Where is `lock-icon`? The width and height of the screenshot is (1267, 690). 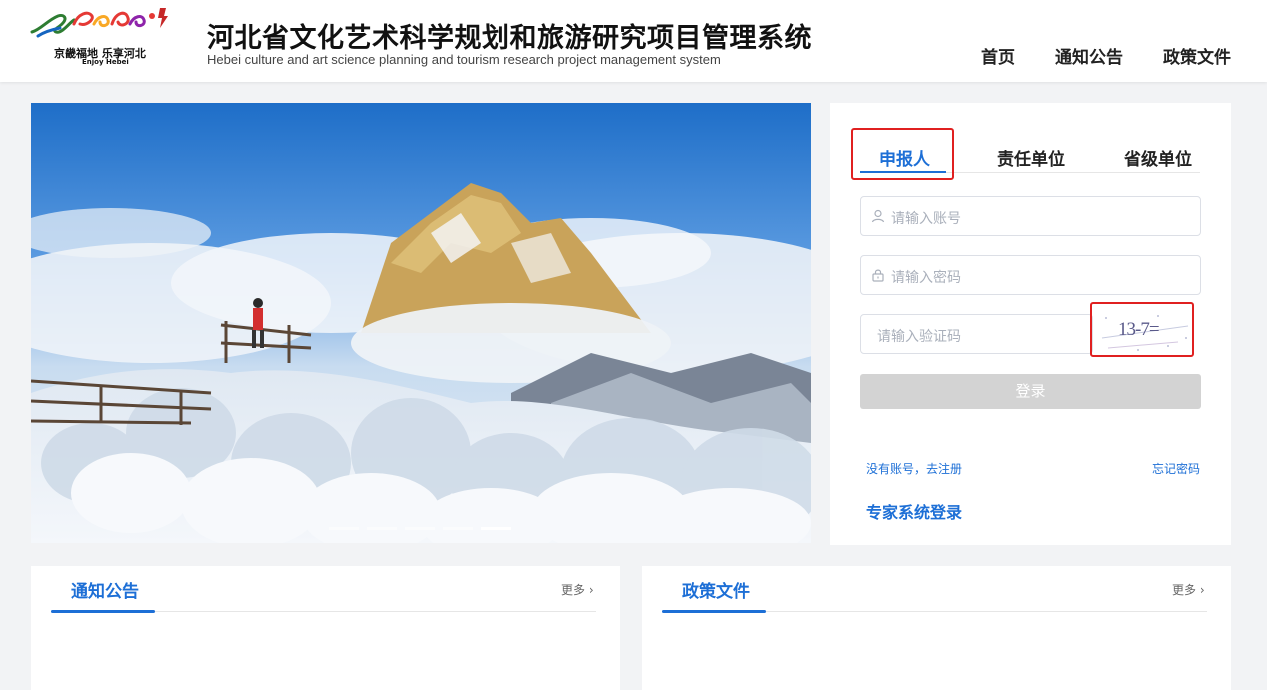
lock-icon is located at coordinates (878, 275).